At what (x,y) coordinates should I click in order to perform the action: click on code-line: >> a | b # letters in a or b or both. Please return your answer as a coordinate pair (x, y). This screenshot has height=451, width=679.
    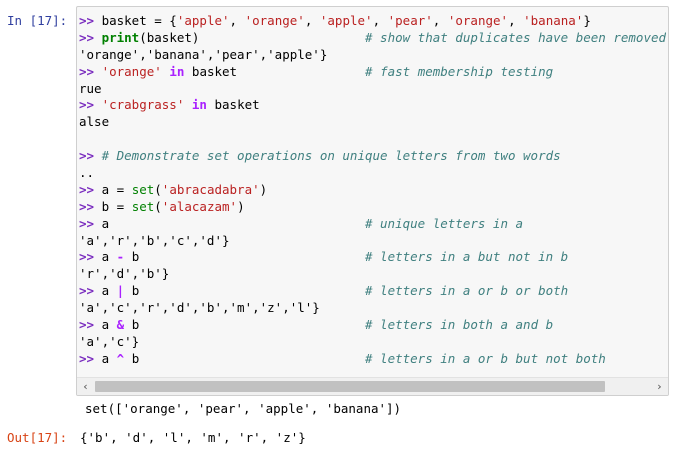
    Looking at the image, I should click on (324, 291).